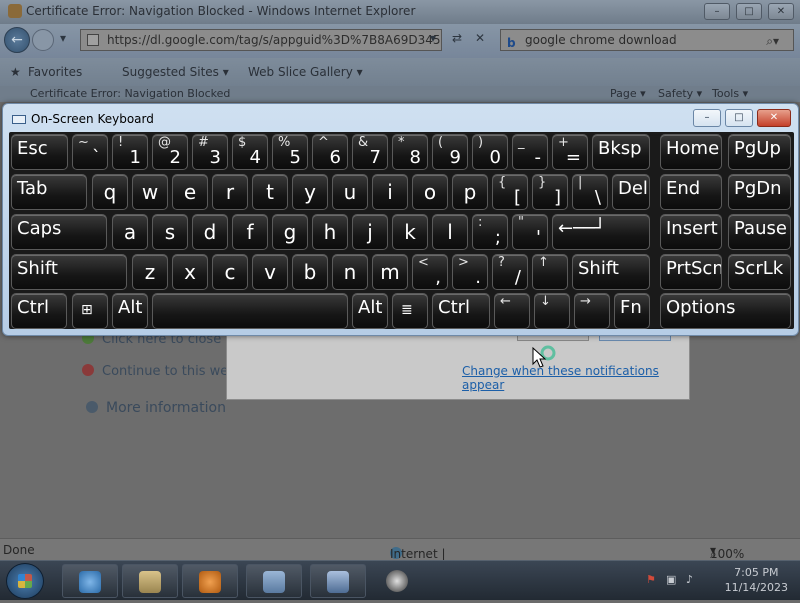  Describe the element at coordinates (175, 72) in the screenshot. I see `suggested-sites-link: Suggested Sites ▾` at that location.